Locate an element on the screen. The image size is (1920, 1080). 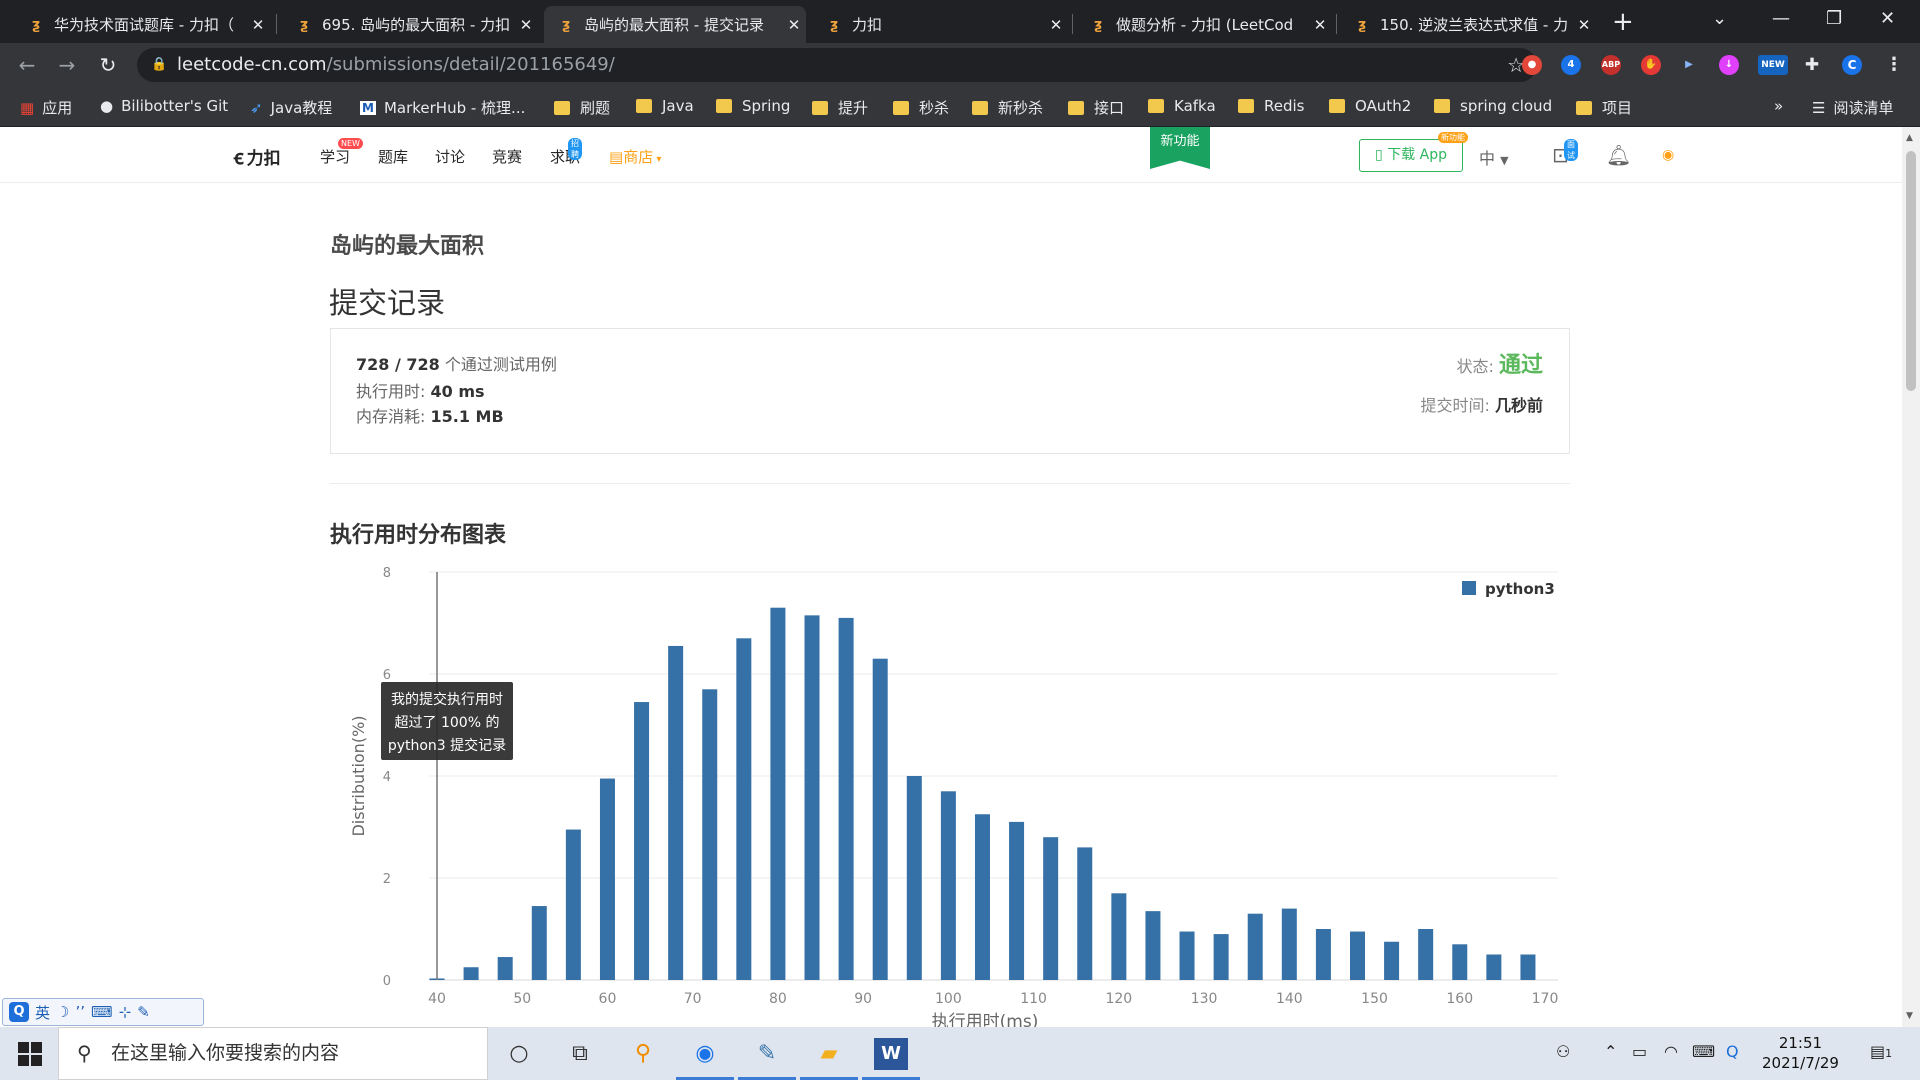
ime-toolbar: Q 英 ☽ ’’ ⌨ ⊹ ✎ is located at coordinates (103, 1012).